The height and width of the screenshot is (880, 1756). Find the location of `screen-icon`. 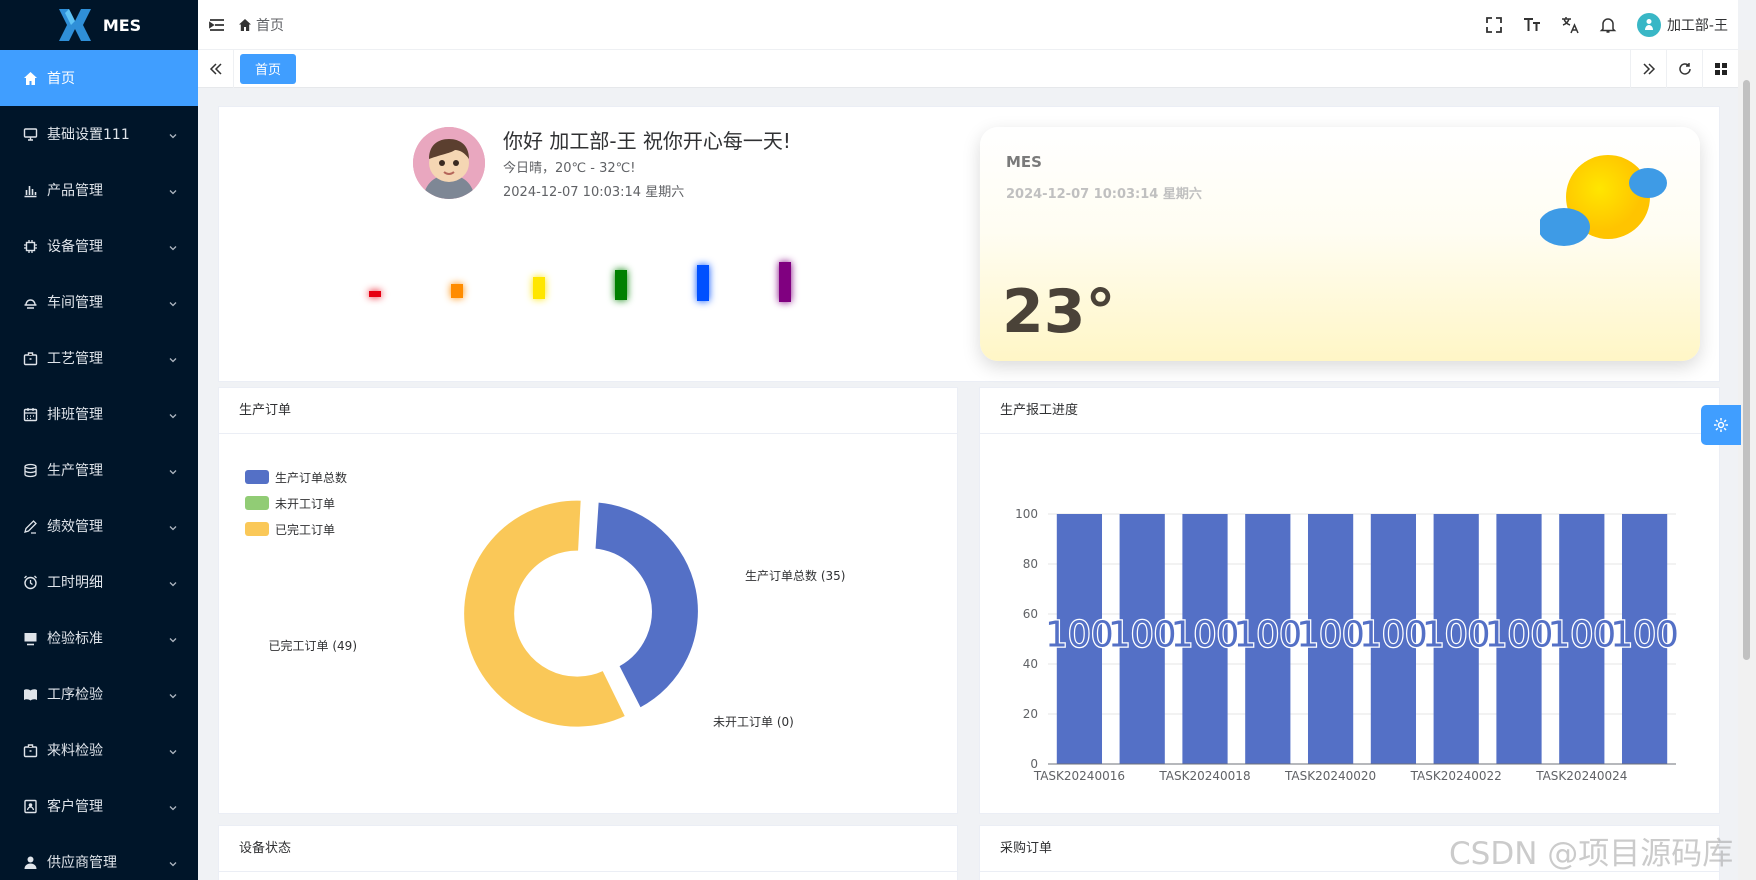

screen-icon is located at coordinates (30, 638).